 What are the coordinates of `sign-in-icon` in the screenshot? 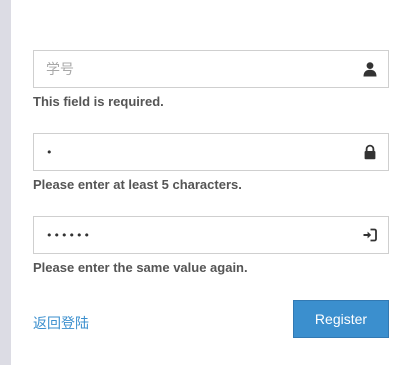 It's located at (370, 235).